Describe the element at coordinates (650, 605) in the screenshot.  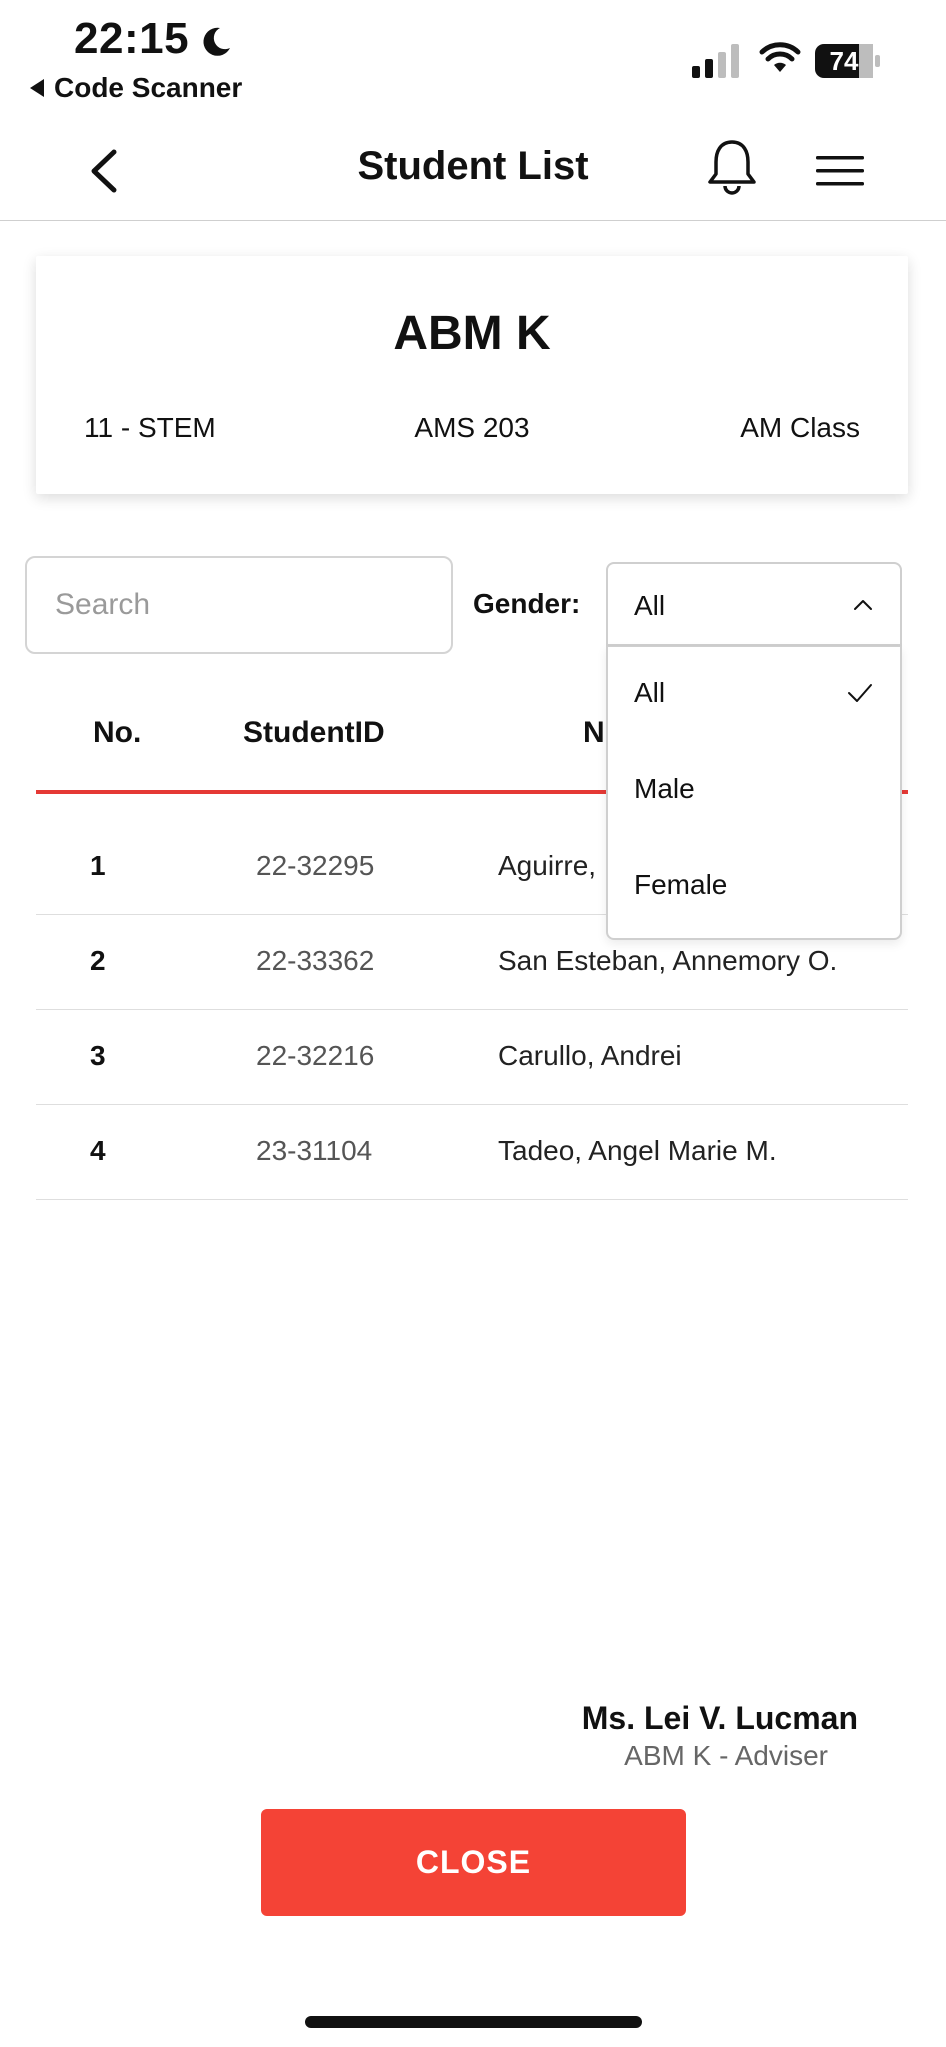
I see `gender-selected-value: All` at that location.